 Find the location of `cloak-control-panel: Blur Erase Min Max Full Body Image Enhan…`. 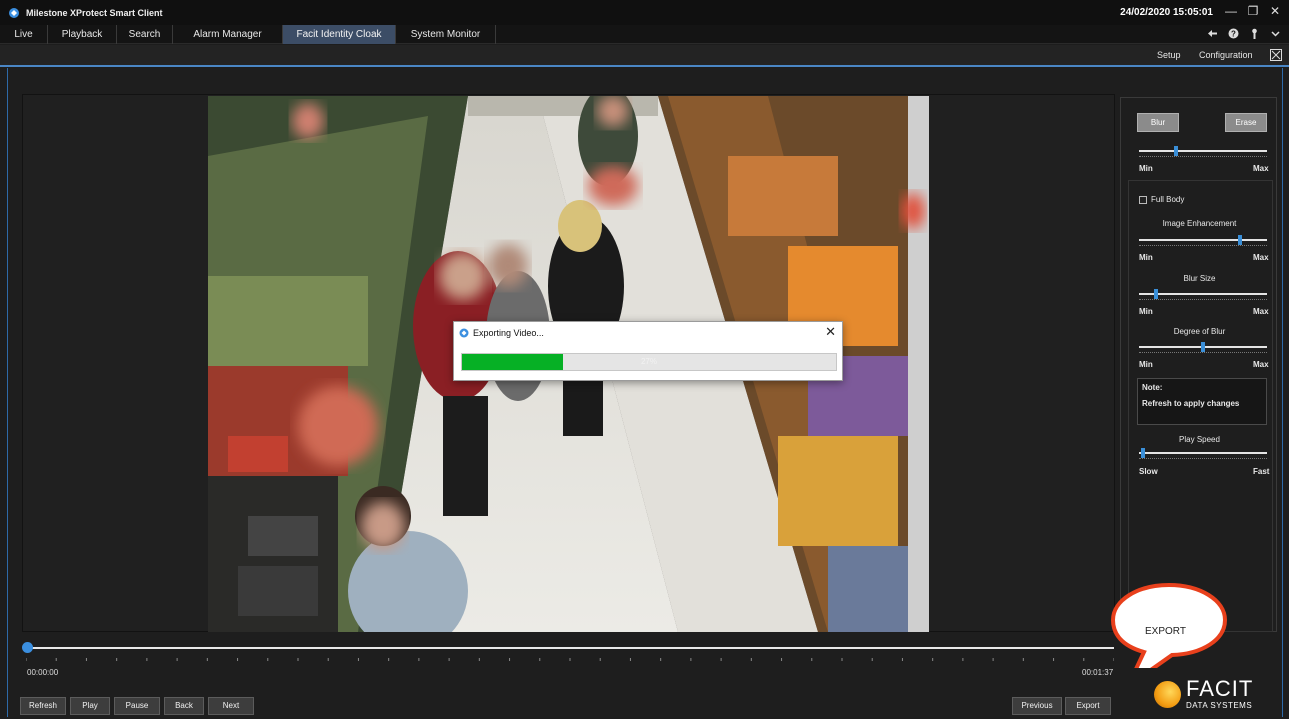

cloak-control-panel: Blur Erase Min Max Full Body Image Enhan… is located at coordinates (1198, 364).